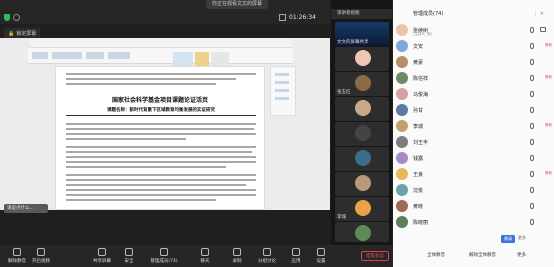 Image resolution: width=554 pixels, height=267 pixels. What do you see at coordinates (16, 17) in the screenshot?
I see `info-icon` at bounding box center [16, 17].